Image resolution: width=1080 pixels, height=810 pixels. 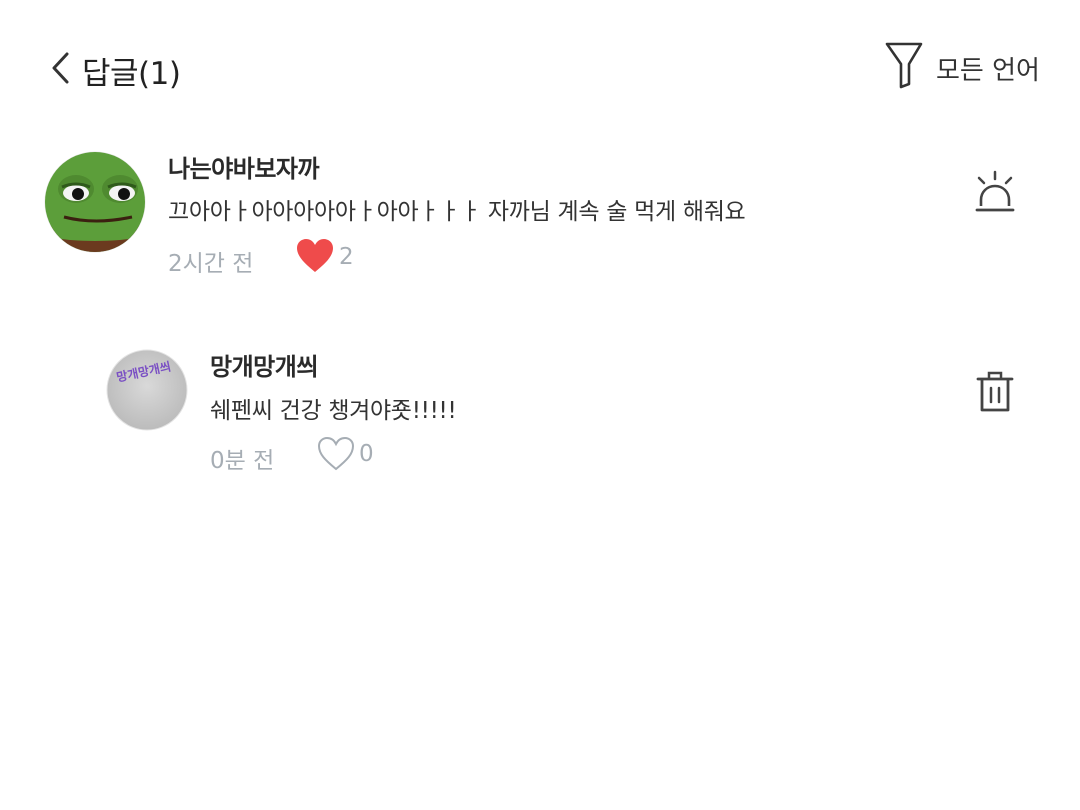 What do you see at coordinates (333, 411) in the screenshot?
I see `reply-text: 쉐펜씨 건강 챙겨야죳!!!!!` at bounding box center [333, 411].